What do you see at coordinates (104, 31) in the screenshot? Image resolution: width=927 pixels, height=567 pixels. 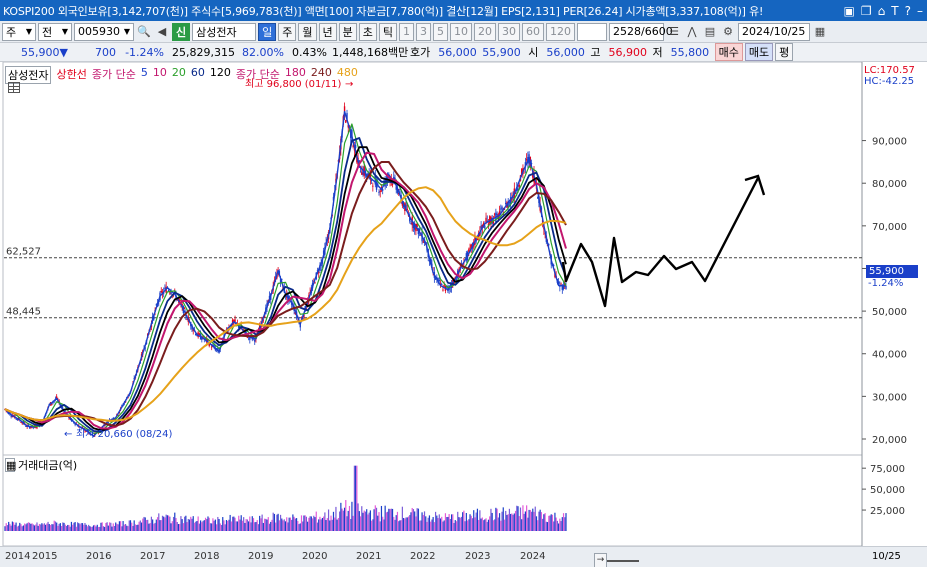 I see `code-input: 005930 ▼` at bounding box center [104, 31].